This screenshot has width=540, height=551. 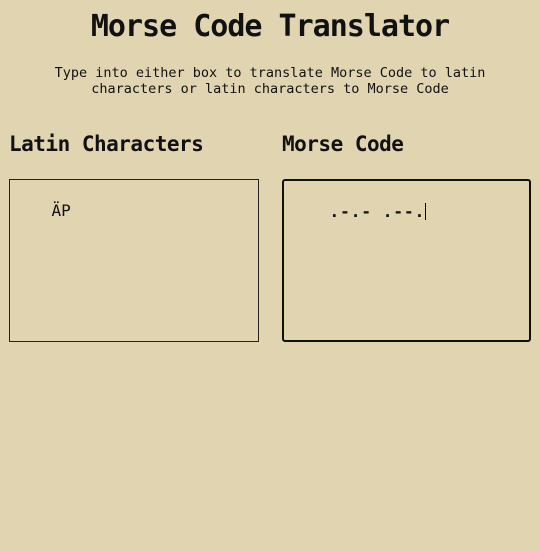 I want to click on latin-textarea-value: ÄP, so click(x=61, y=210).